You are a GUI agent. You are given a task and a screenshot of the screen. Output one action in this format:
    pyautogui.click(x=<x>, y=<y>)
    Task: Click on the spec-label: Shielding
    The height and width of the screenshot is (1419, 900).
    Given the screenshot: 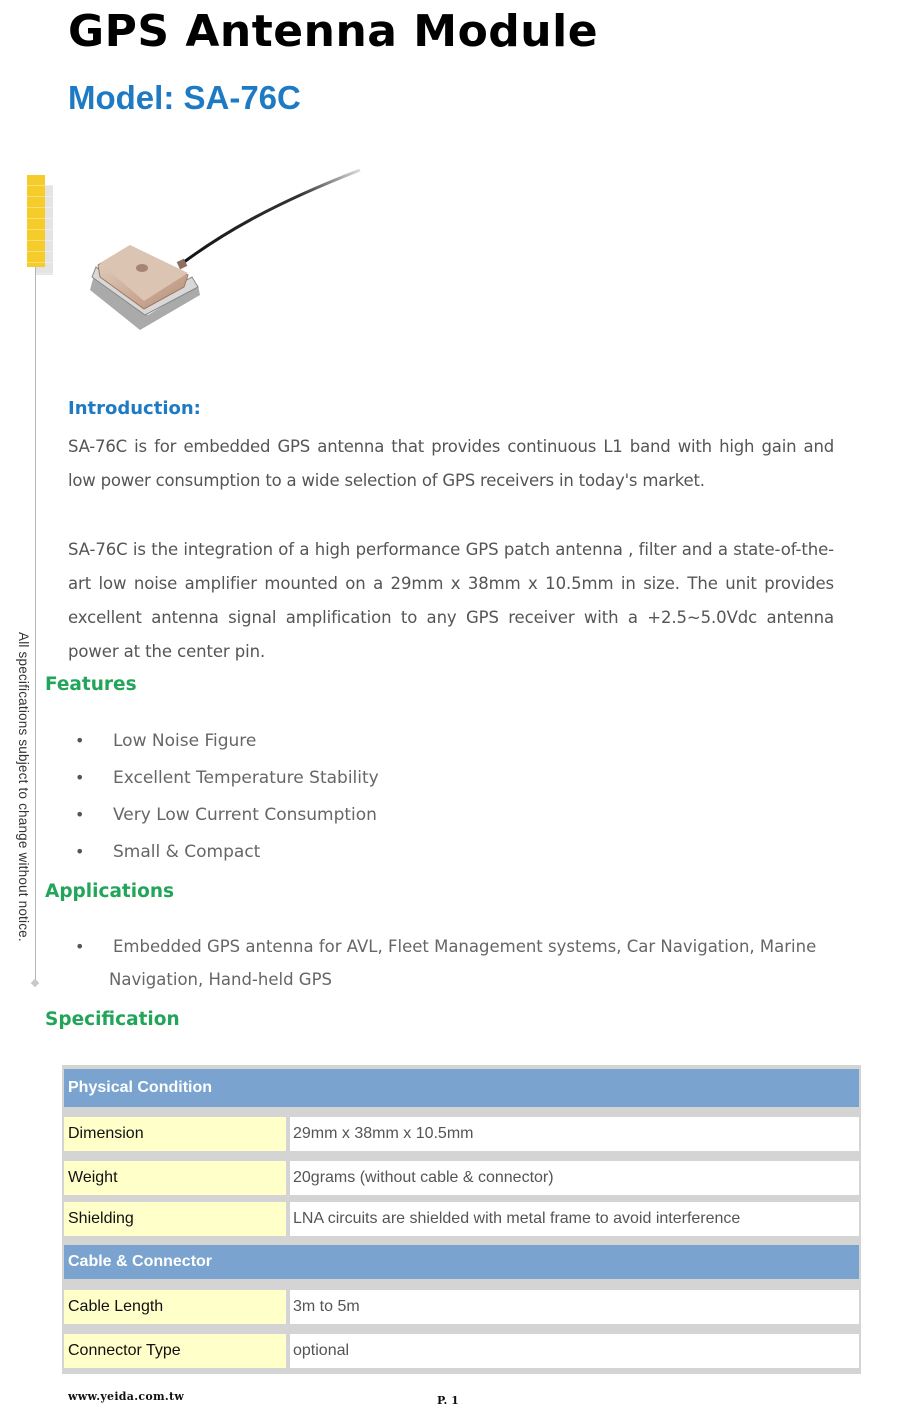 What is the action you would take?
    pyautogui.click(x=175, y=1219)
    